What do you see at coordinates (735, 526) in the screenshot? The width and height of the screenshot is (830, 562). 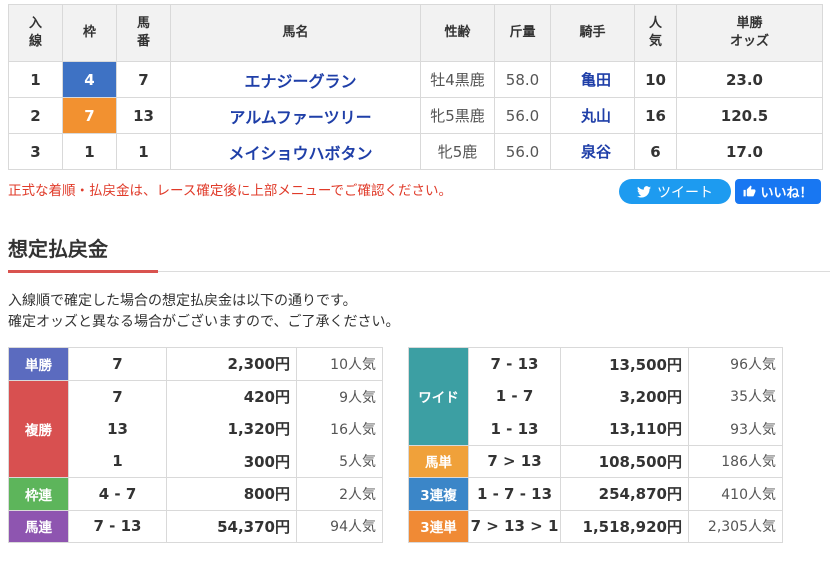 I see `payout-popularity: 2,305人気` at bounding box center [735, 526].